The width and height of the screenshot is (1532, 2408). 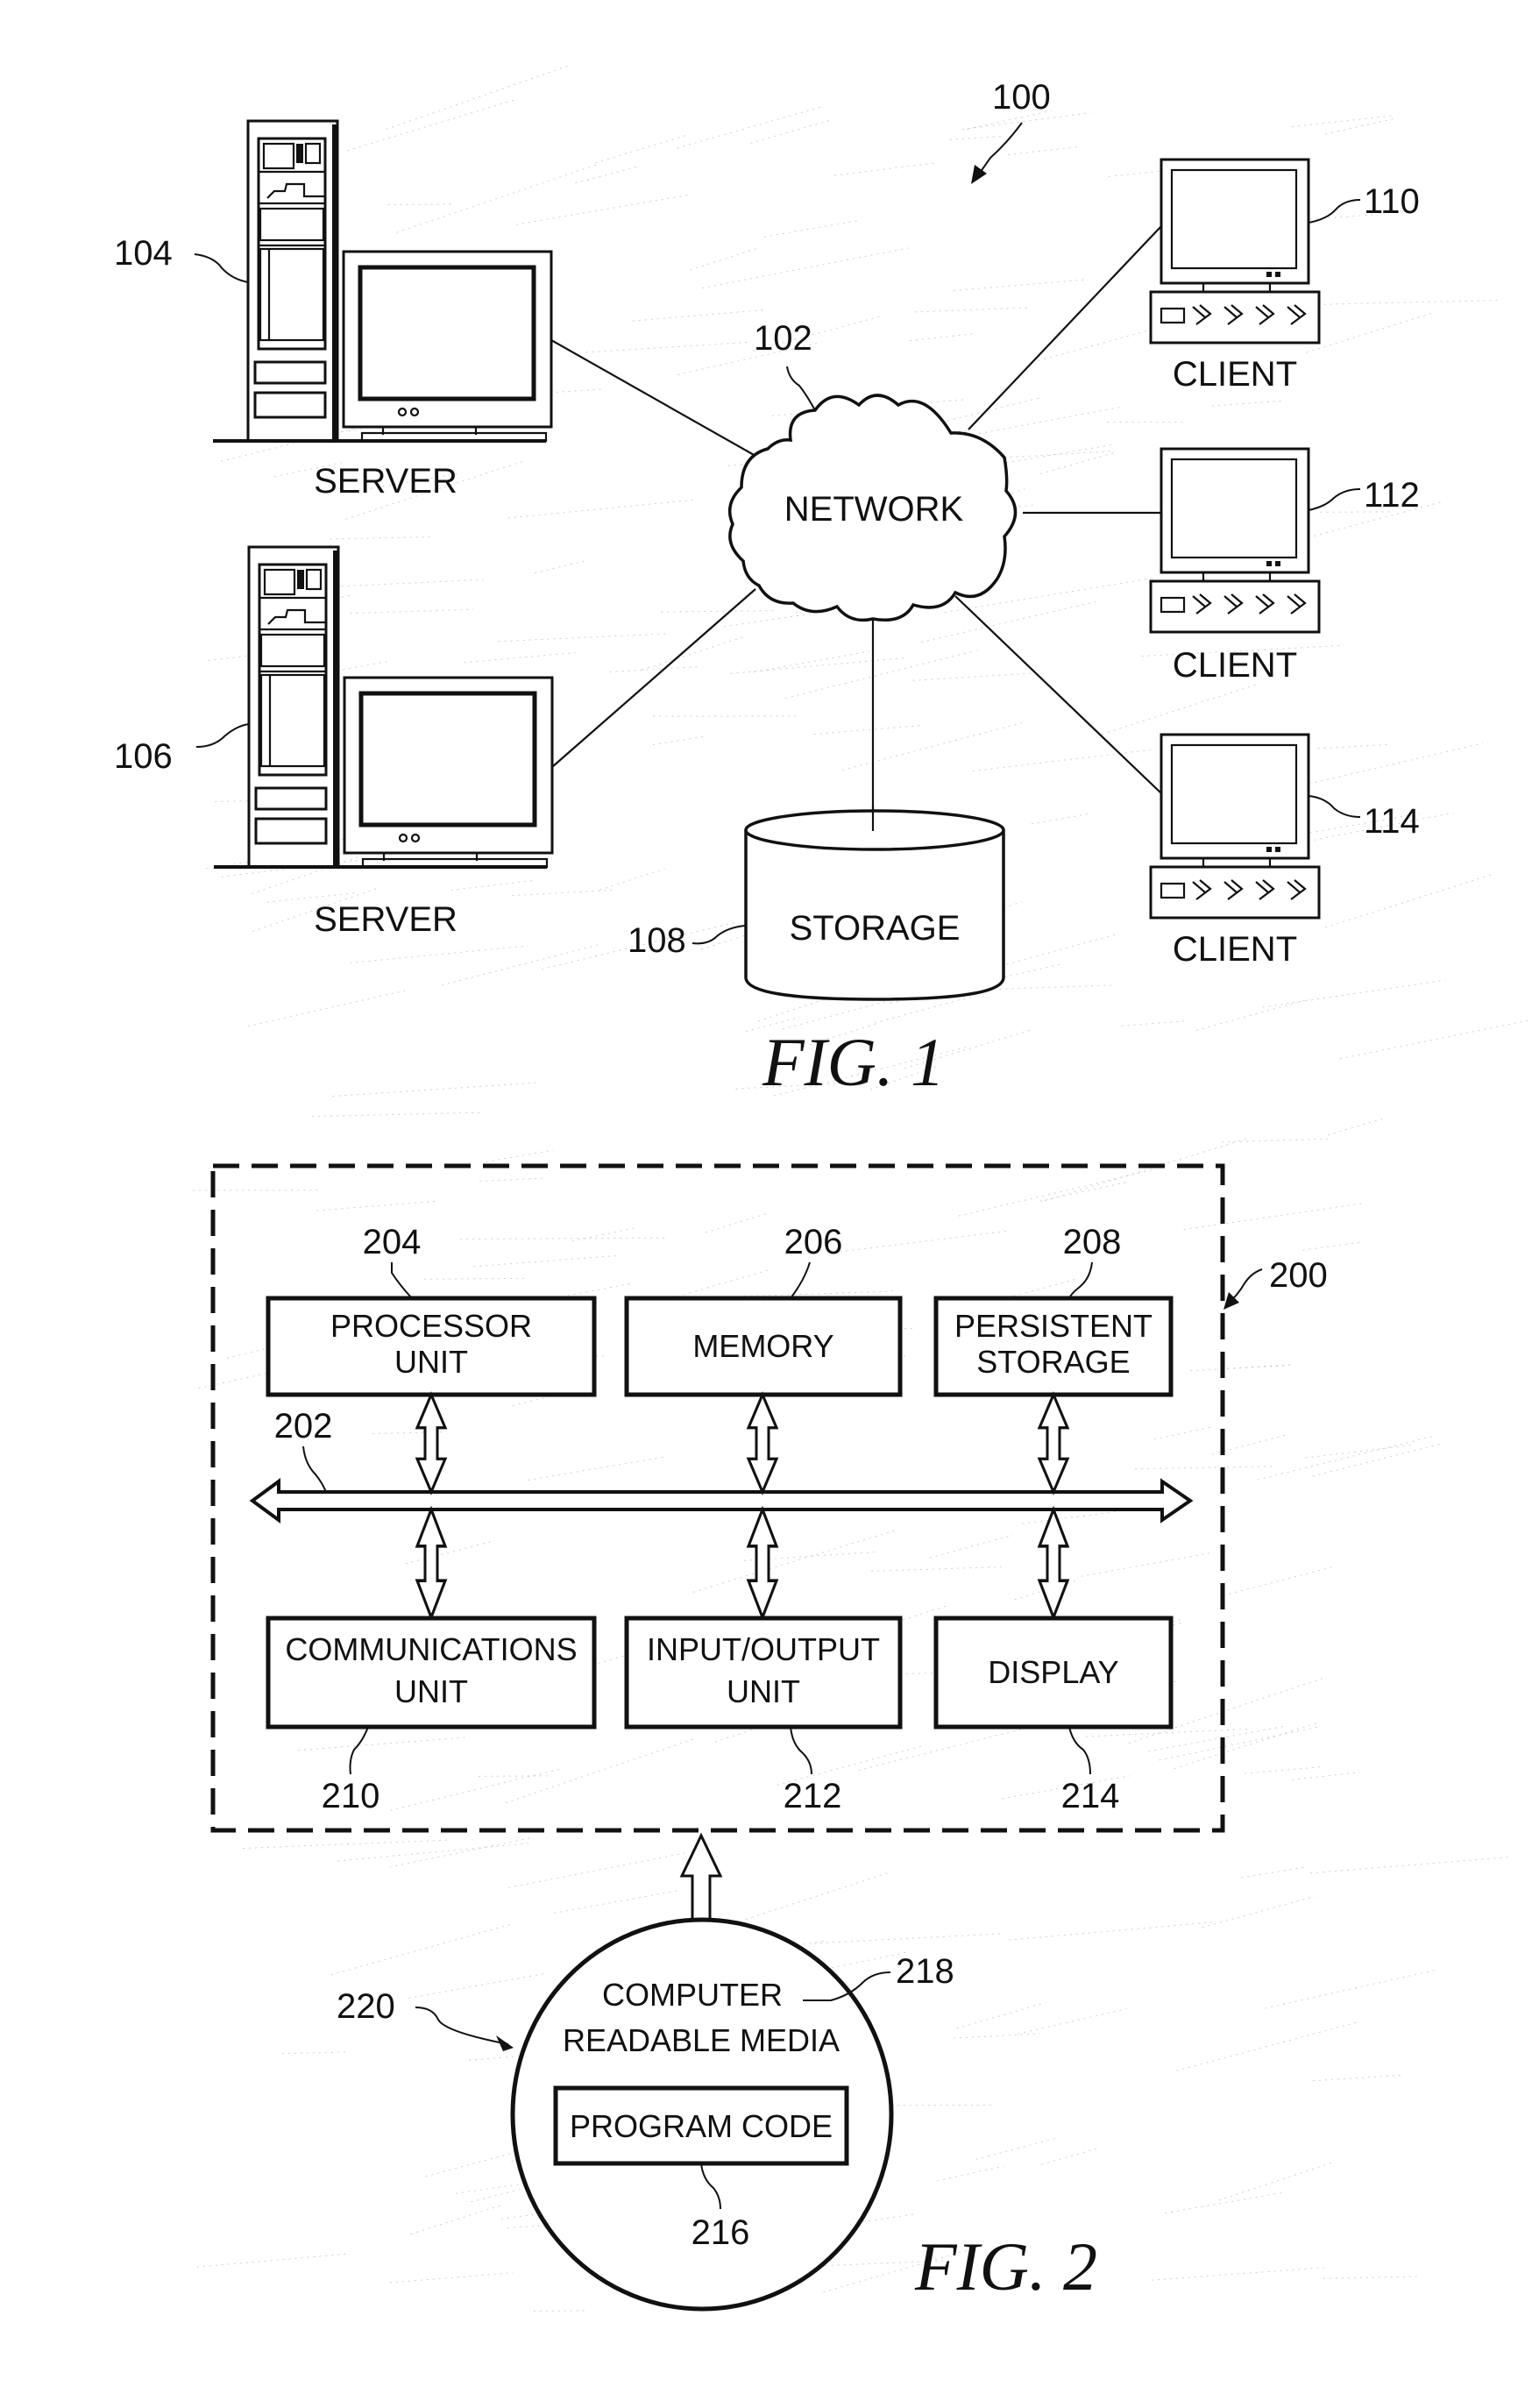 What do you see at coordinates (721, 1501) in the screenshot?
I see `communications-bus` at bounding box center [721, 1501].